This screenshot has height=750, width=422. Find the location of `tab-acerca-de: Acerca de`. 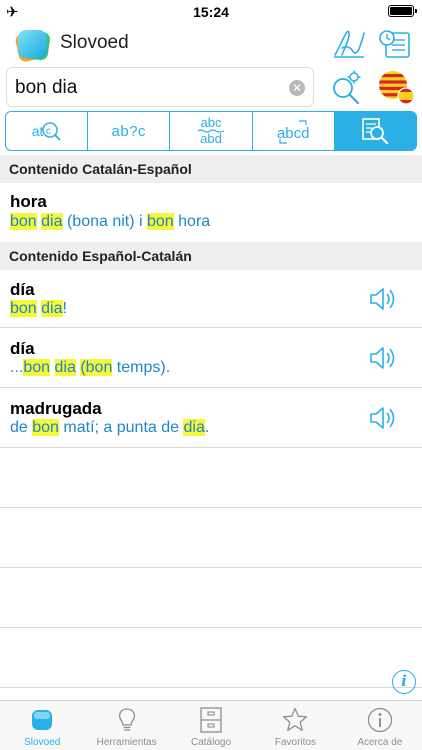

tab-acerca-de: Acerca de is located at coordinates (380, 725).